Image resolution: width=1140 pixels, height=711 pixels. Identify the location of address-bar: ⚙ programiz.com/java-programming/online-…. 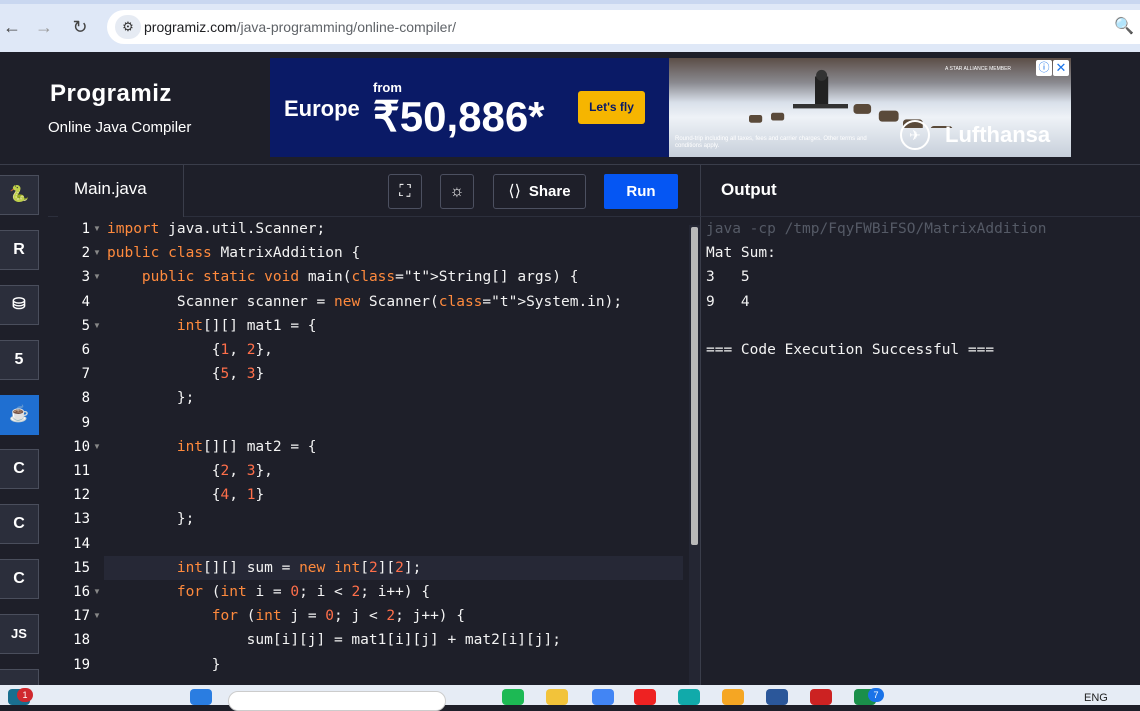
(623, 27).